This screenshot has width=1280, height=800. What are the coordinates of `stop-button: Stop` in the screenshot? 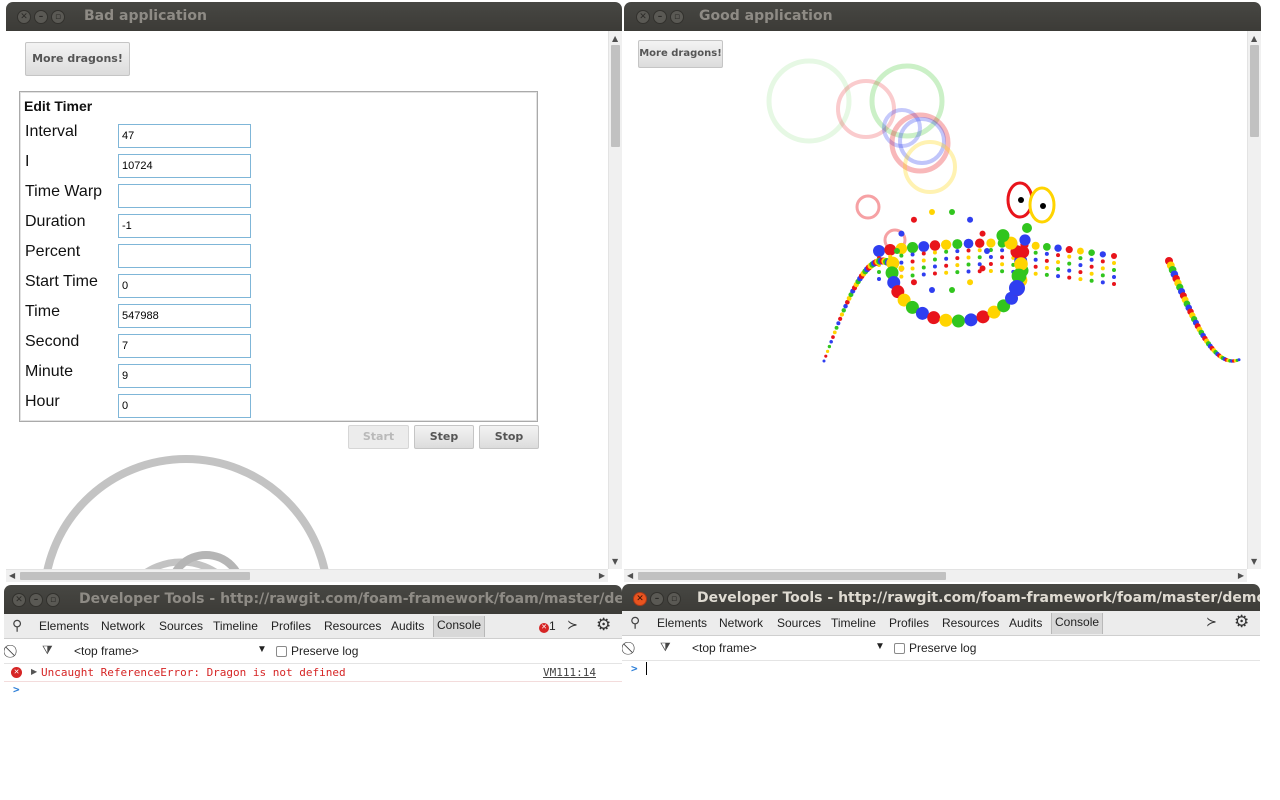 It's located at (509, 437).